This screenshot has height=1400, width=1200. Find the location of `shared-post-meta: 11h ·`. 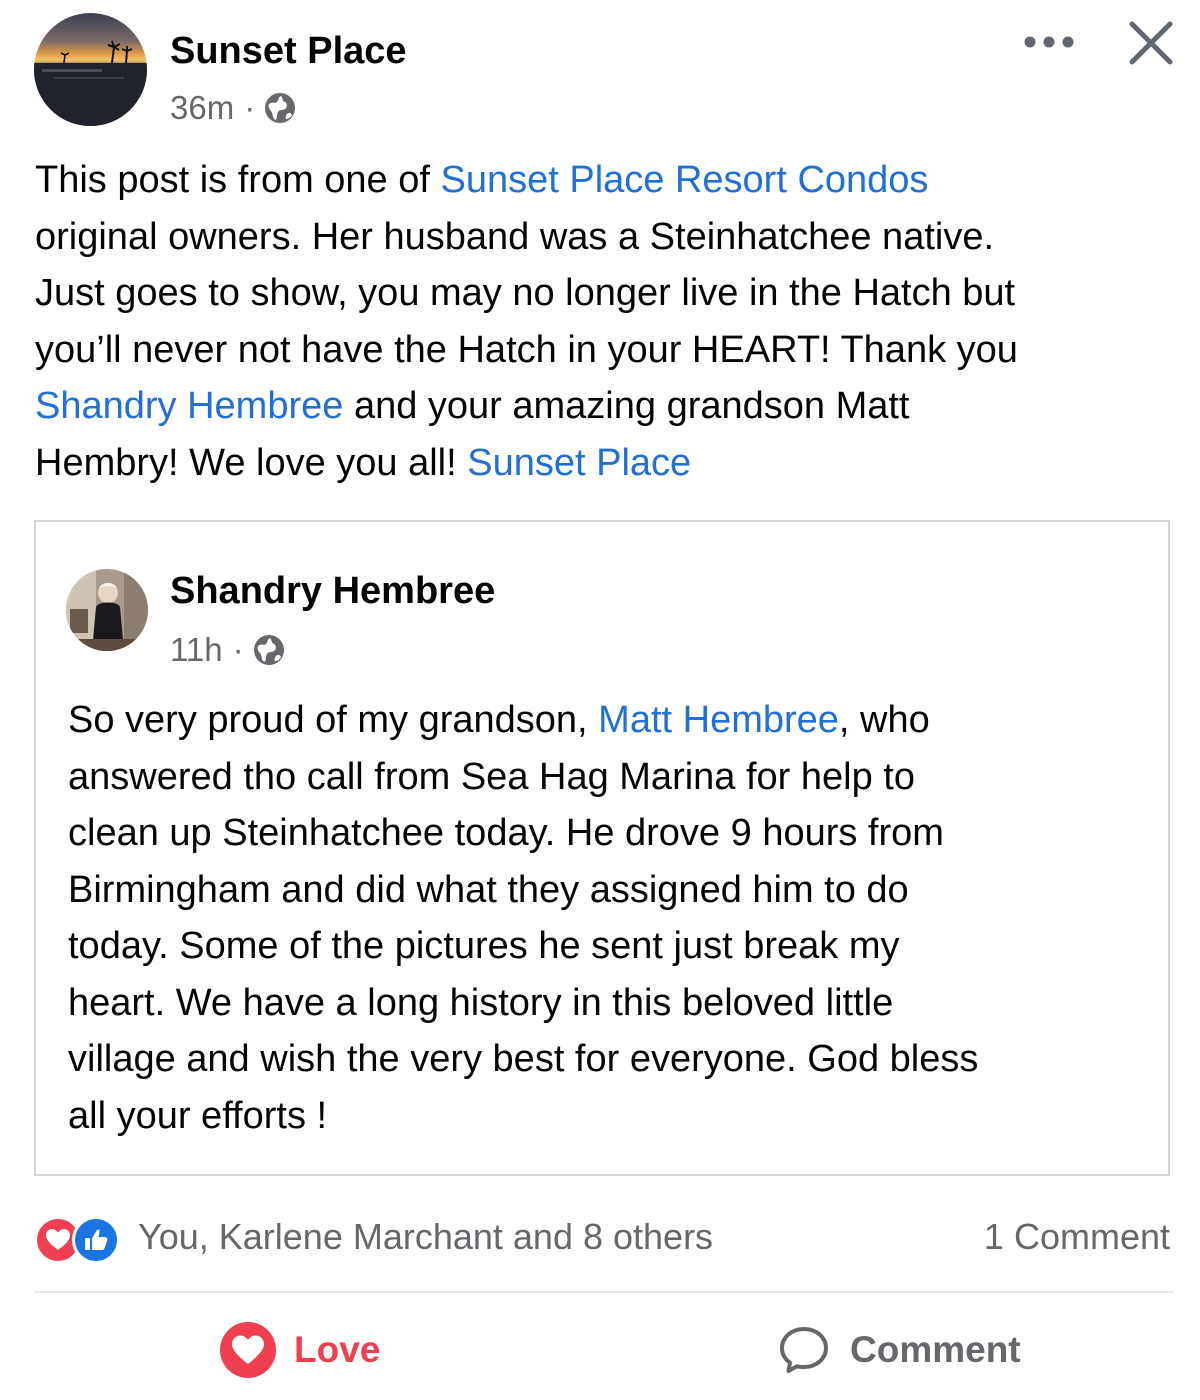

shared-post-meta: 11h · is located at coordinates (228, 650).